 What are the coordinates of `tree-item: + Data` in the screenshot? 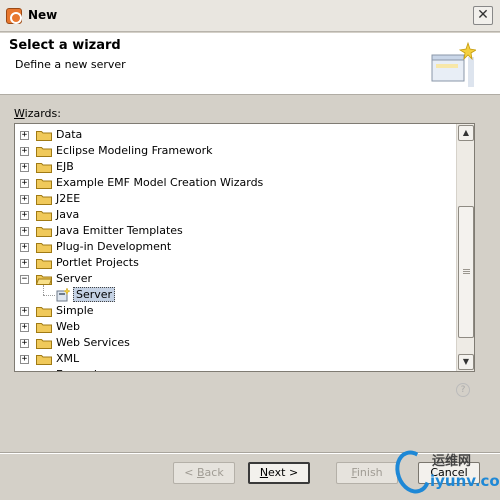 It's located at (235, 135).